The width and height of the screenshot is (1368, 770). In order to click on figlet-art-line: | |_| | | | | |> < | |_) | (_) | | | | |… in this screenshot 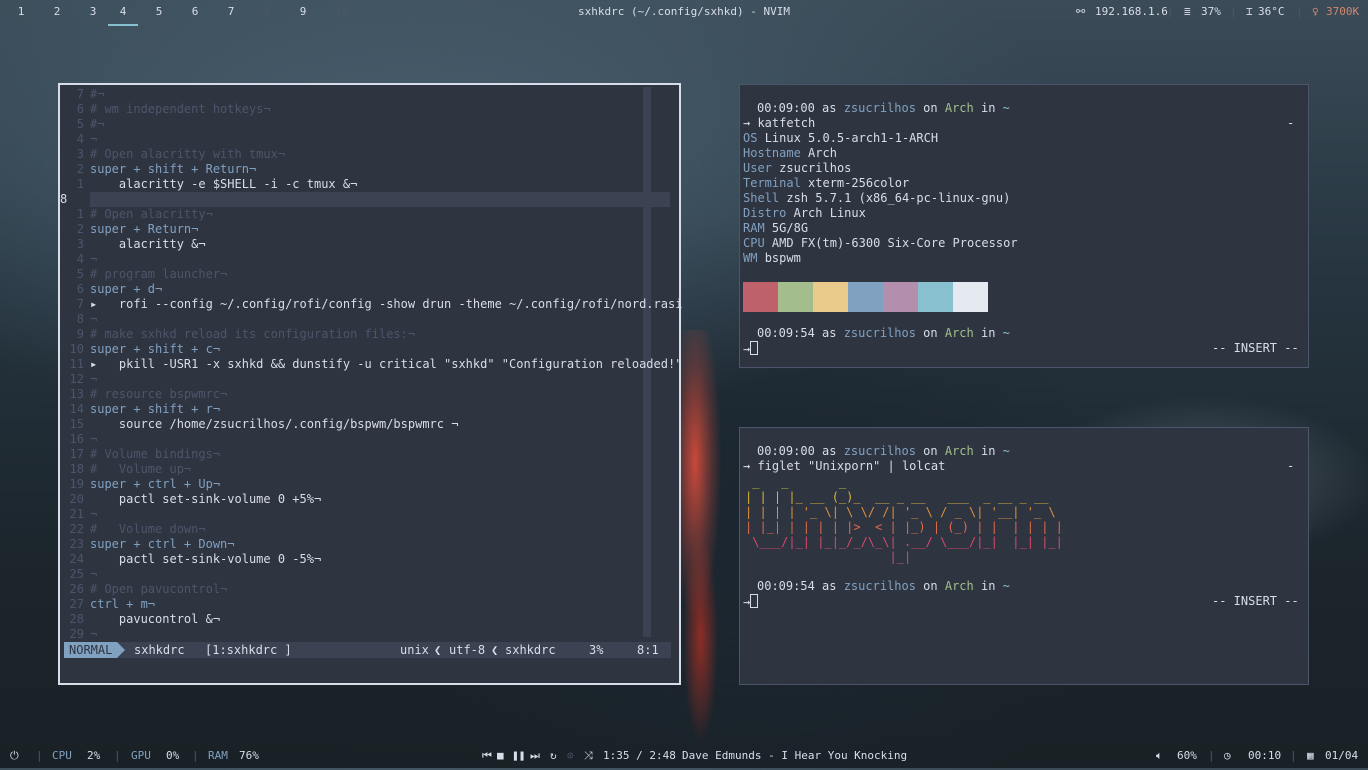, I will do `click(904, 527)`.